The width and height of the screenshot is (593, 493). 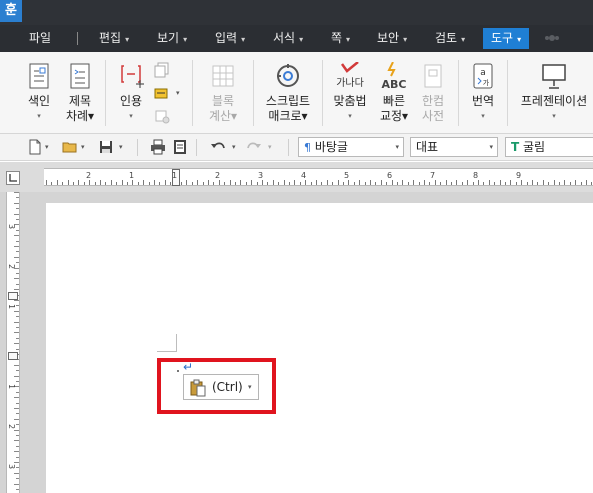 I want to click on menu-page: 쪽 ▾, so click(x=340, y=38).